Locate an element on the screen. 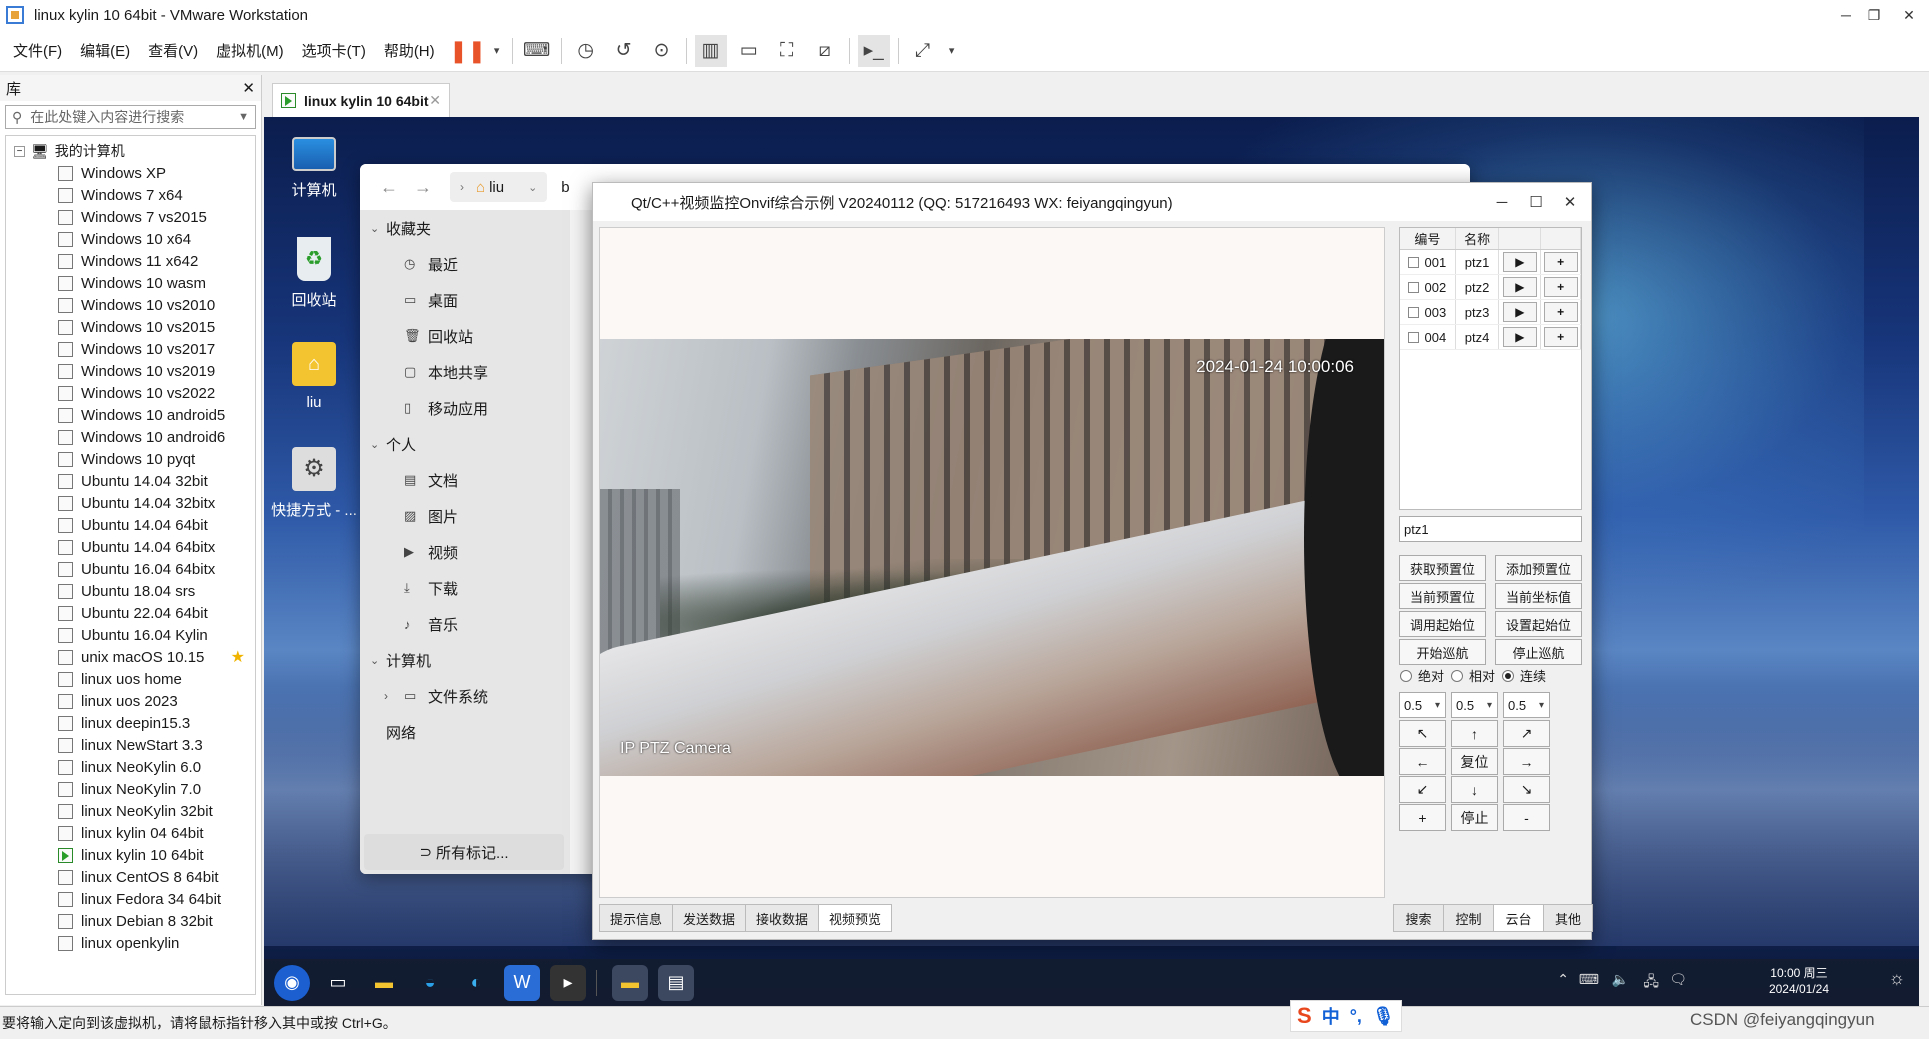 The image size is (1929, 1039). fm-sidebar-item: ♪ 音乐 is located at coordinates (465, 624).